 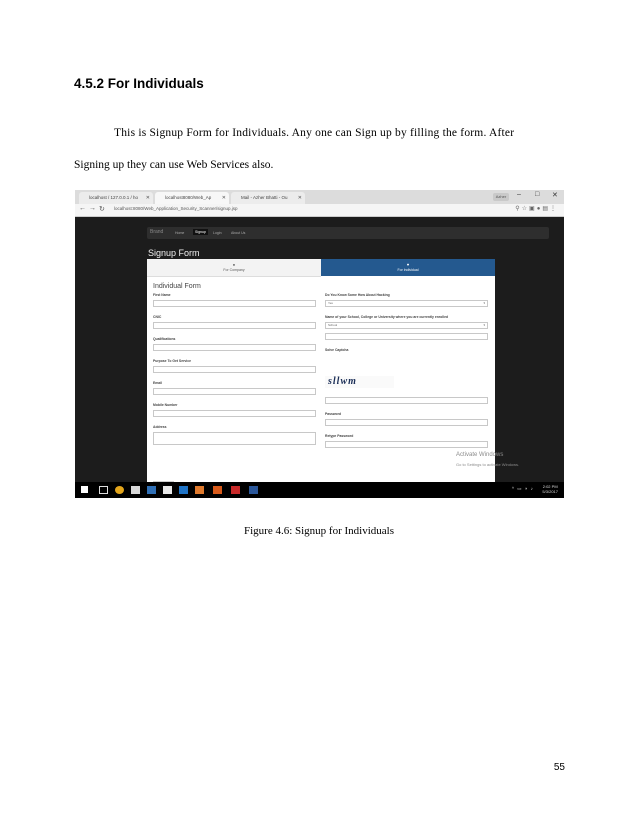 I want to click on forward-icon: →, so click(x=92, y=208).